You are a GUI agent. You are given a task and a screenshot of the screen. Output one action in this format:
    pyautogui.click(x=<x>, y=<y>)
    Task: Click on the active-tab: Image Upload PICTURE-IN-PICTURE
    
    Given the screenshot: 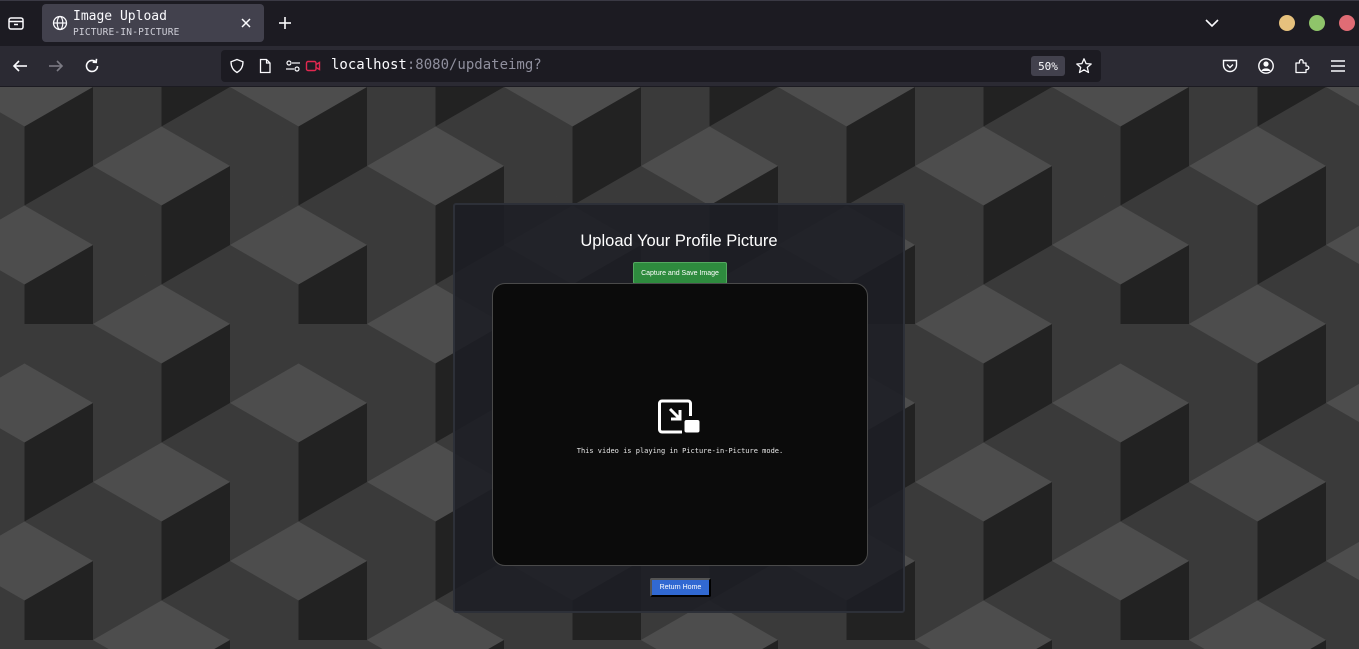 What is the action you would take?
    pyautogui.click(x=153, y=23)
    